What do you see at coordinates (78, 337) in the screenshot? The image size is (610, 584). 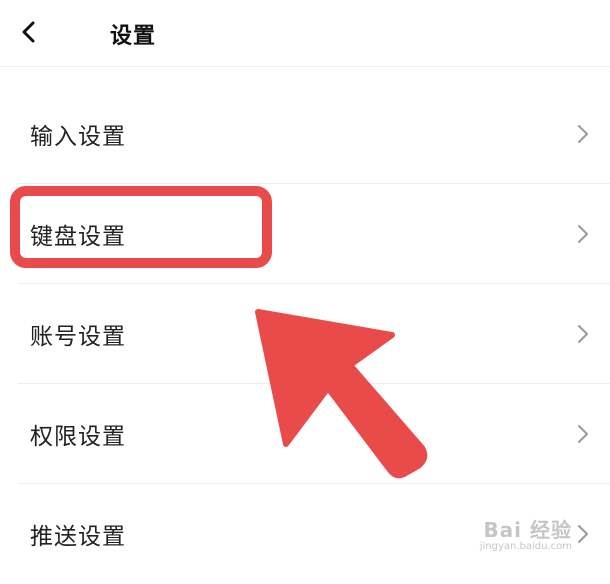 I see `settings-item-label: 账号设置` at bounding box center [78, 337].